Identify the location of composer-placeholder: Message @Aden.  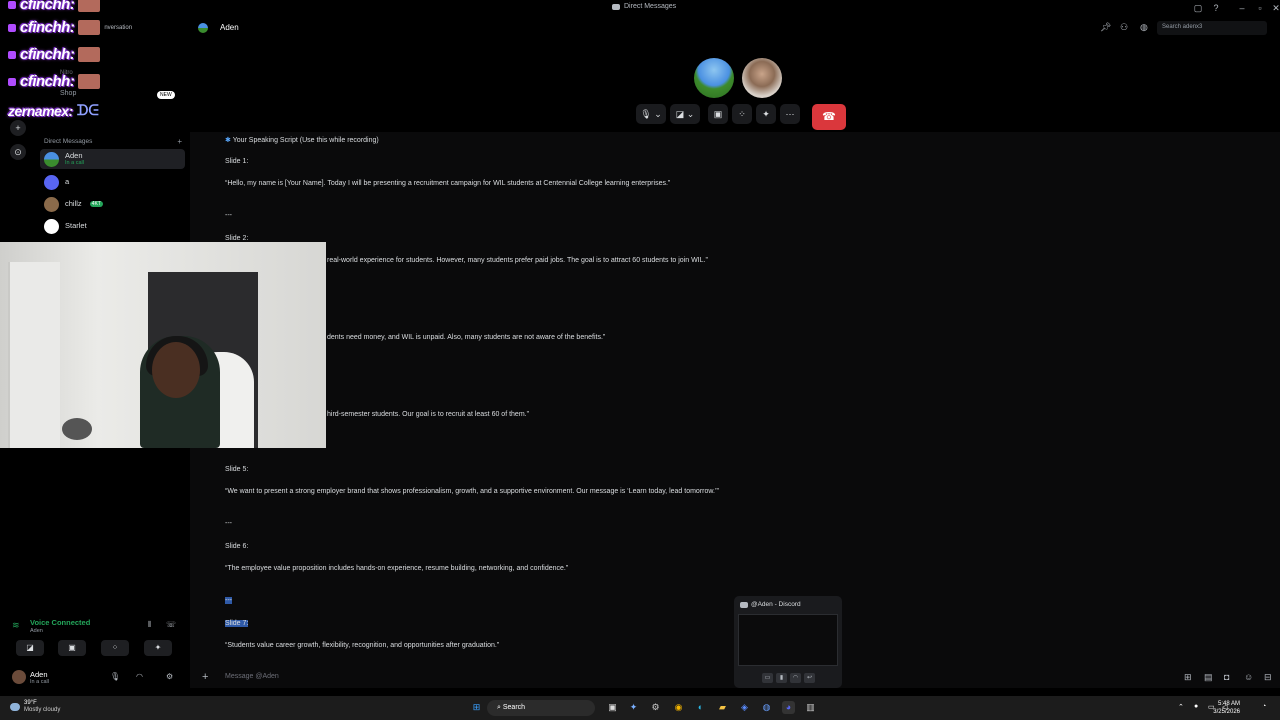
(252, 676).